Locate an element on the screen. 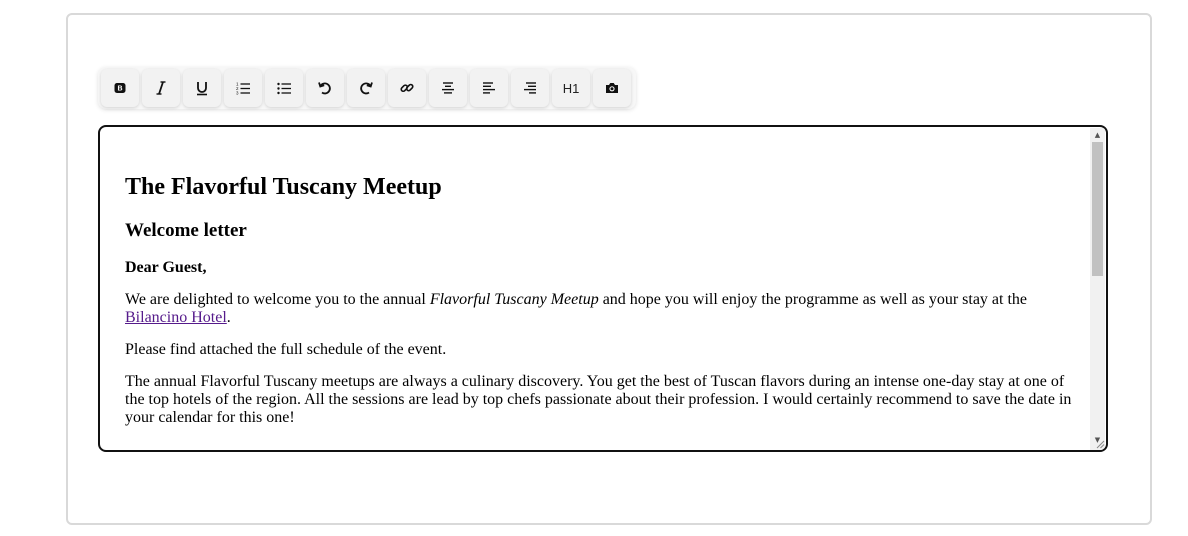 This screenshot has height=536, width=1188. formatting-toolbar: B 1 2 3 H1 is located at coordinates (367, 88).